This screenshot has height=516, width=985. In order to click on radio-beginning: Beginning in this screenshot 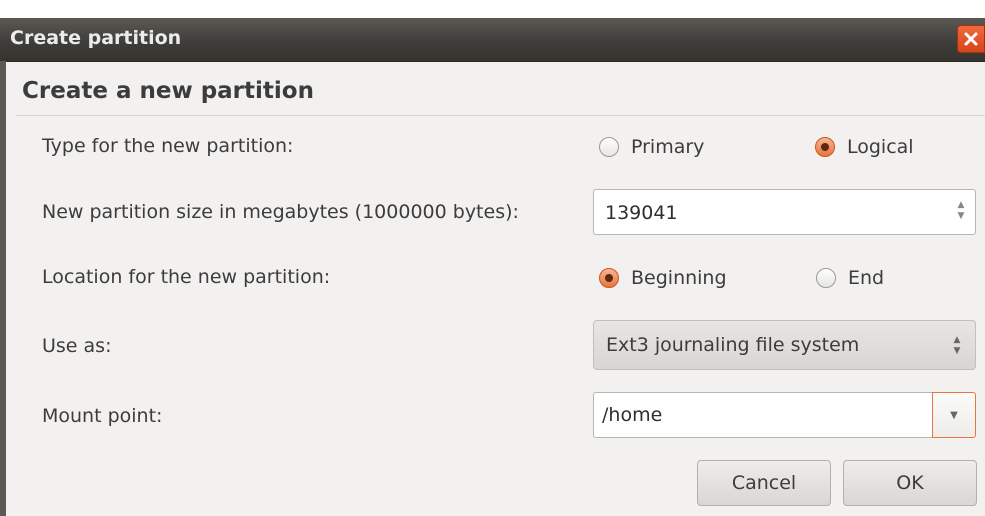, I will do `click(663, 278)`.